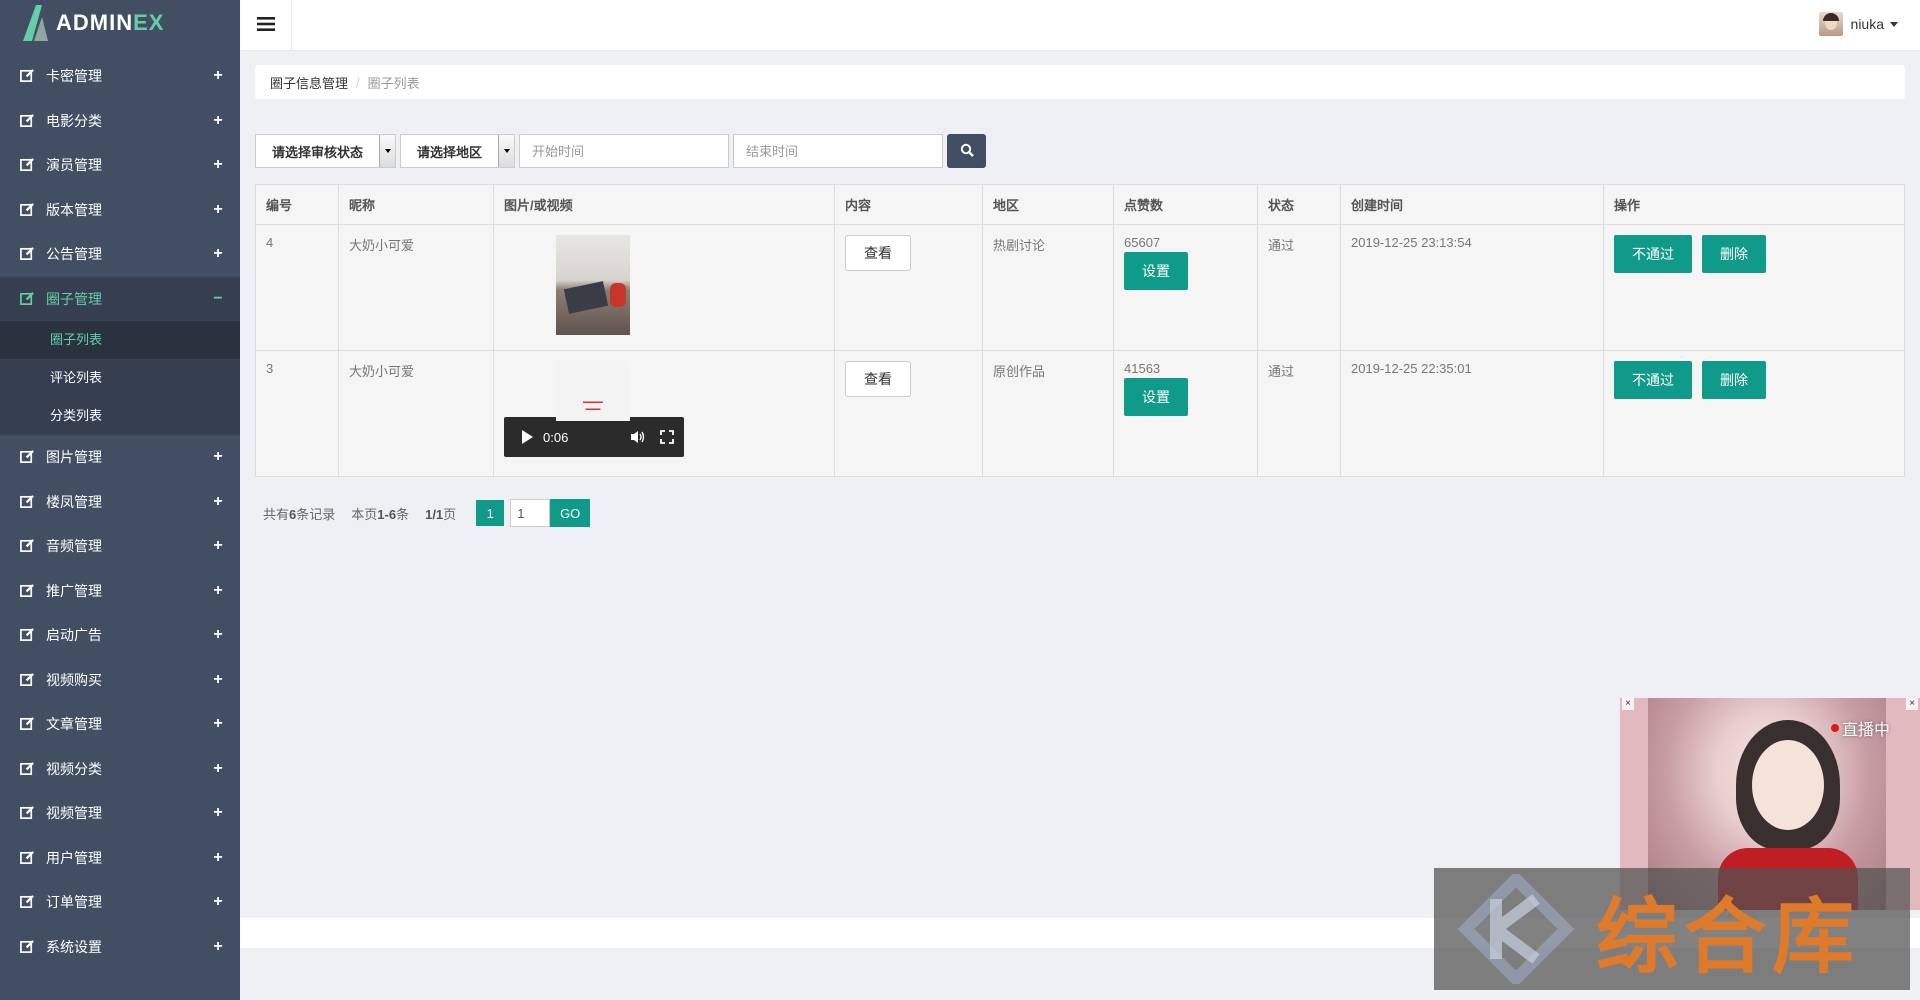 The height and width of the screenshot is (1000, 1920). Describe the element at coordinates (450, 152) in the screenshot. I see `region-select-value: 请选择地区` at that location.